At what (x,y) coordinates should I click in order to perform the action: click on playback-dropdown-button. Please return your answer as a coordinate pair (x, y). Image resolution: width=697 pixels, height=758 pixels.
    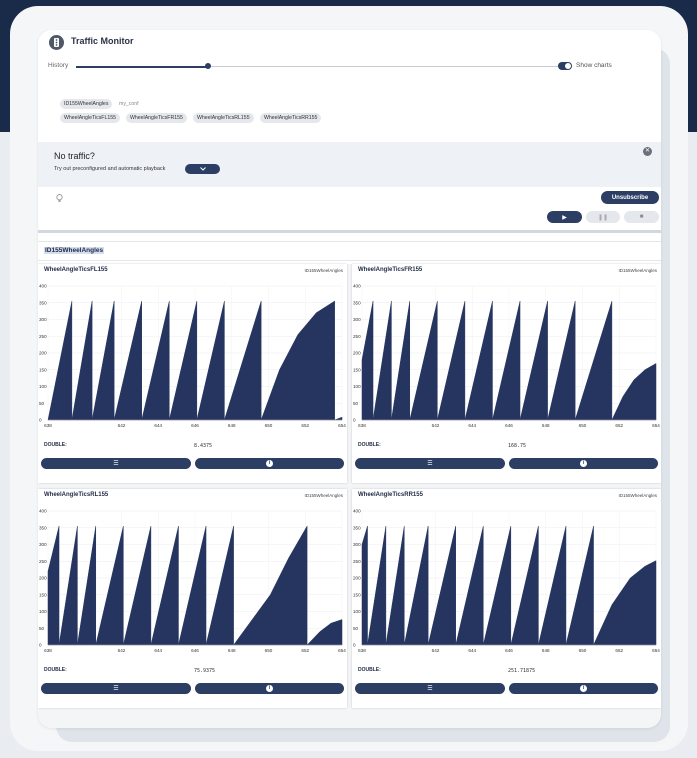
    Looking at the image, I should click on (202, 169).